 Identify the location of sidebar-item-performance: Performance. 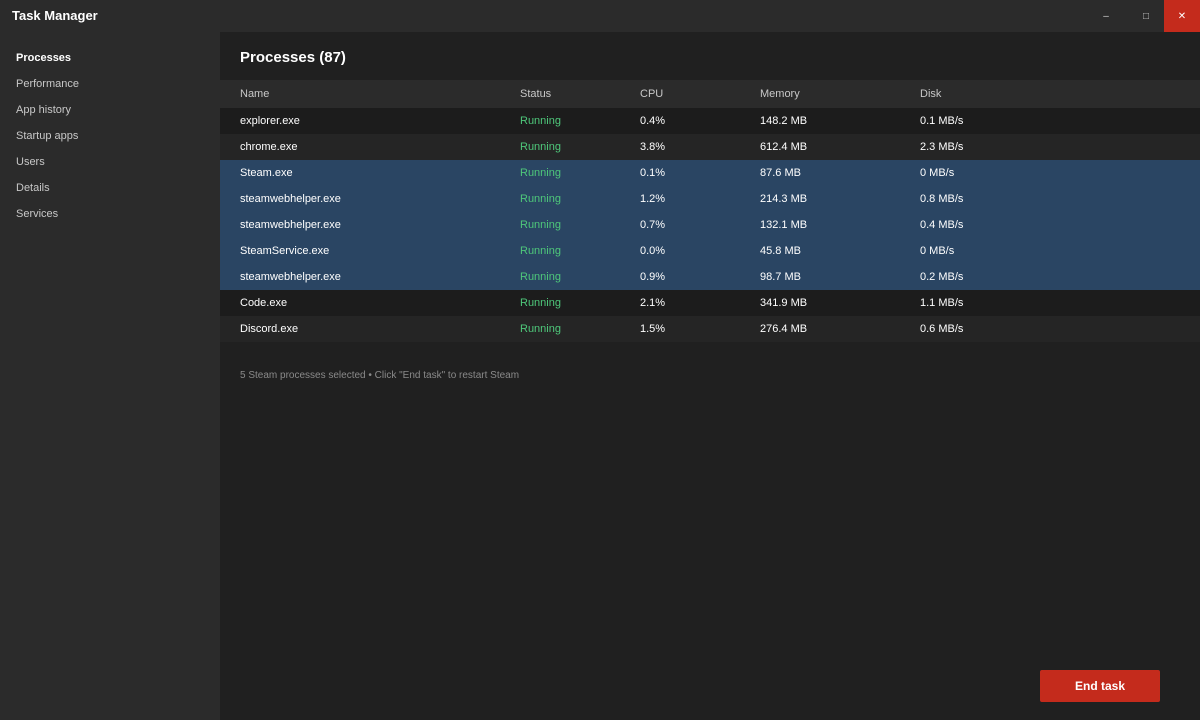
(47, 84).